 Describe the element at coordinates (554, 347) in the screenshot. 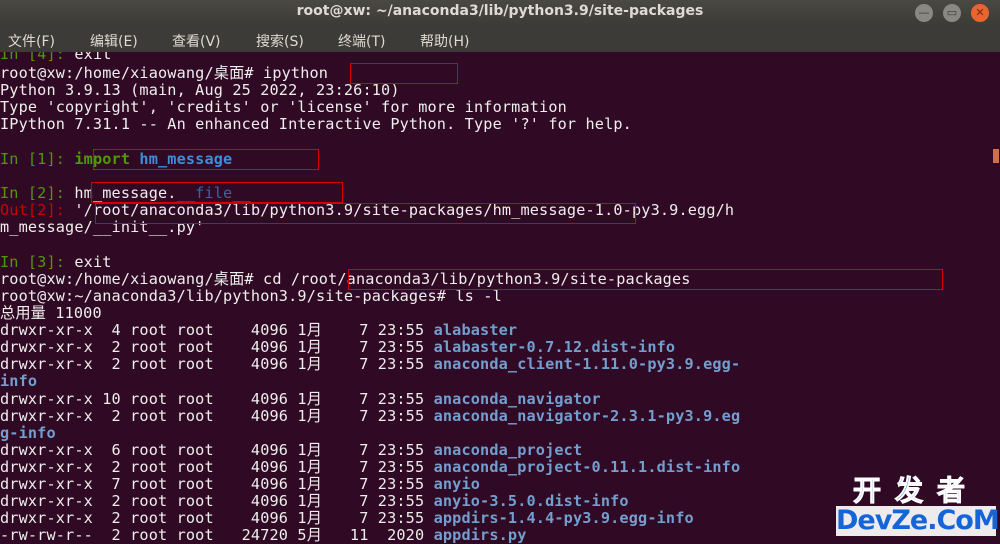

I see `dir-name: alabaster-0.7.12.dist-info` at that location.